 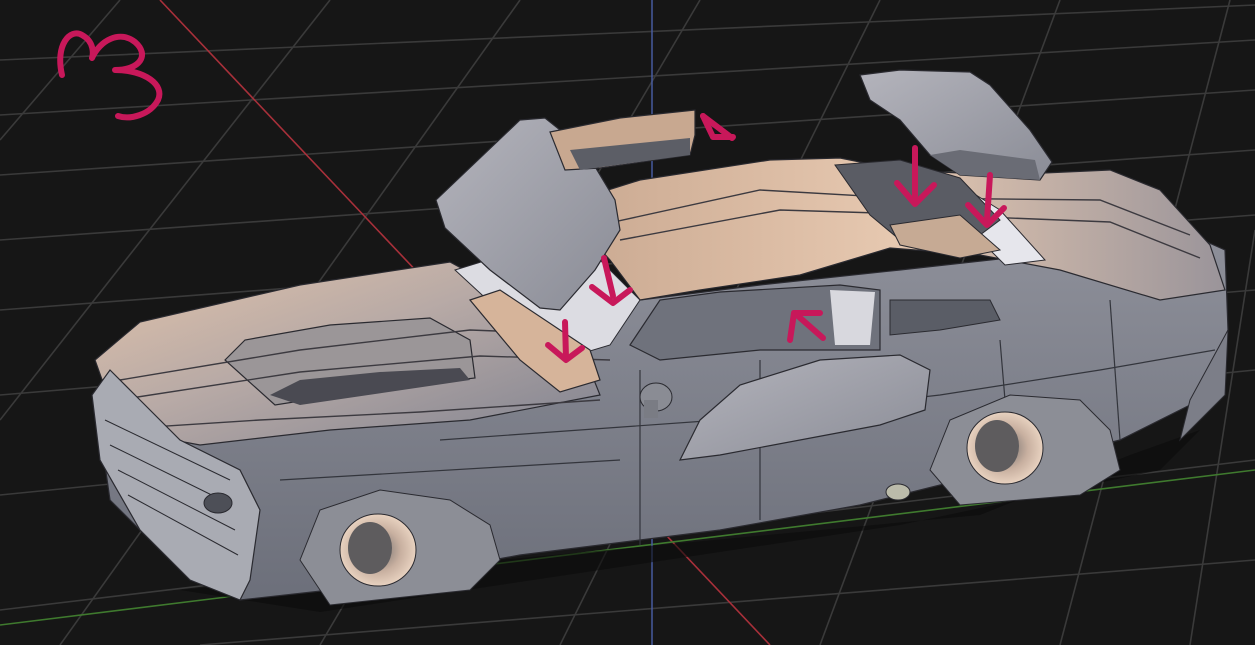 What do you see at coordinates (110, 75) in the screenshot?
I see `step-number-annotation` at bounding box center [110, 75].